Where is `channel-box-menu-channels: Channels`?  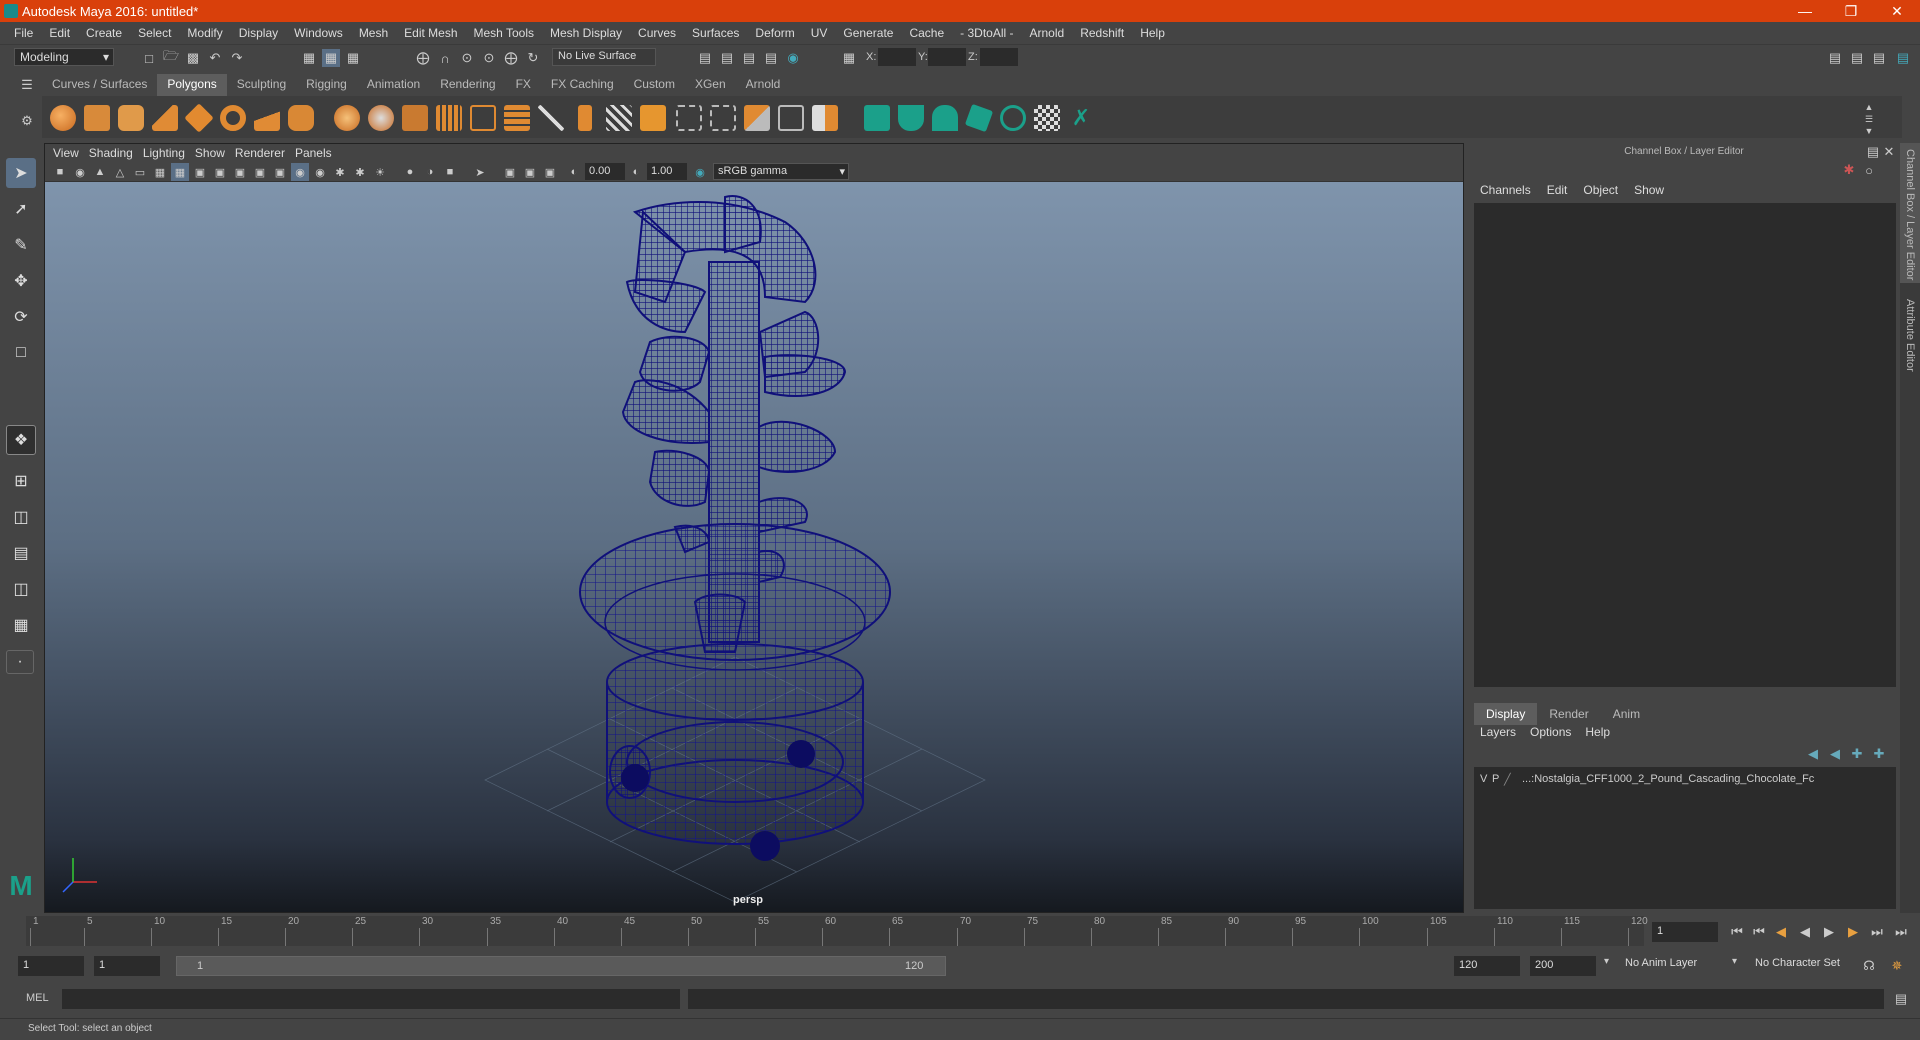 channel-box-menu-channels: Channels is located at coordinates (1505, 190).